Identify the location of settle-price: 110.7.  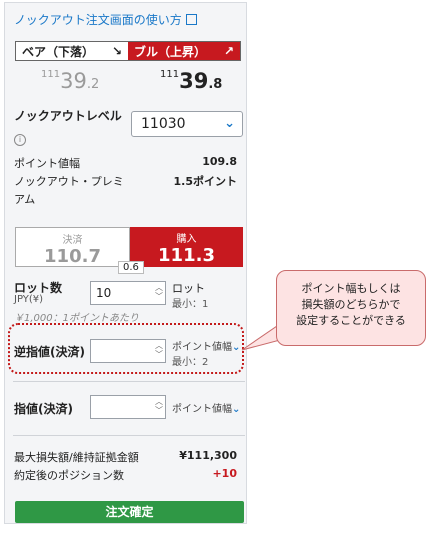
(72, 256).